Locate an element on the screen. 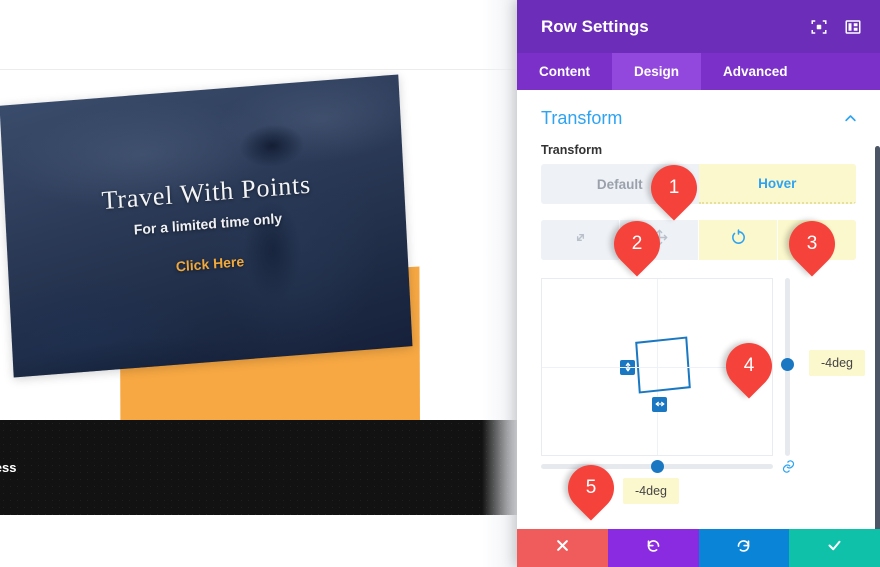 This screenshot has height=567, width=880. transform-type-scale is located at coordinates (580, 240).